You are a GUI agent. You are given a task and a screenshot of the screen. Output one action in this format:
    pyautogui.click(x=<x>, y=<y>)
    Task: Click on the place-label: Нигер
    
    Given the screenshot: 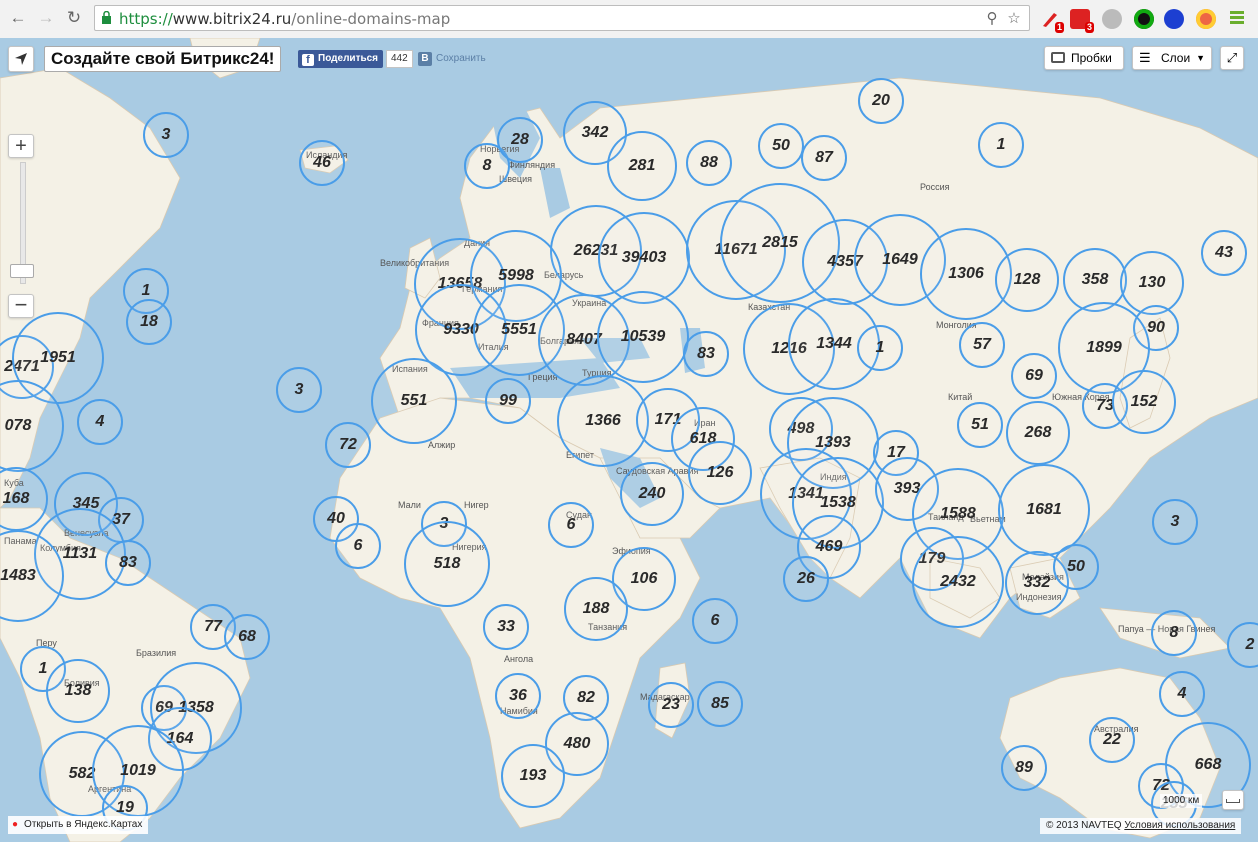 What is the action you would take?
    pyautogui.click(x=476, y=505)
    